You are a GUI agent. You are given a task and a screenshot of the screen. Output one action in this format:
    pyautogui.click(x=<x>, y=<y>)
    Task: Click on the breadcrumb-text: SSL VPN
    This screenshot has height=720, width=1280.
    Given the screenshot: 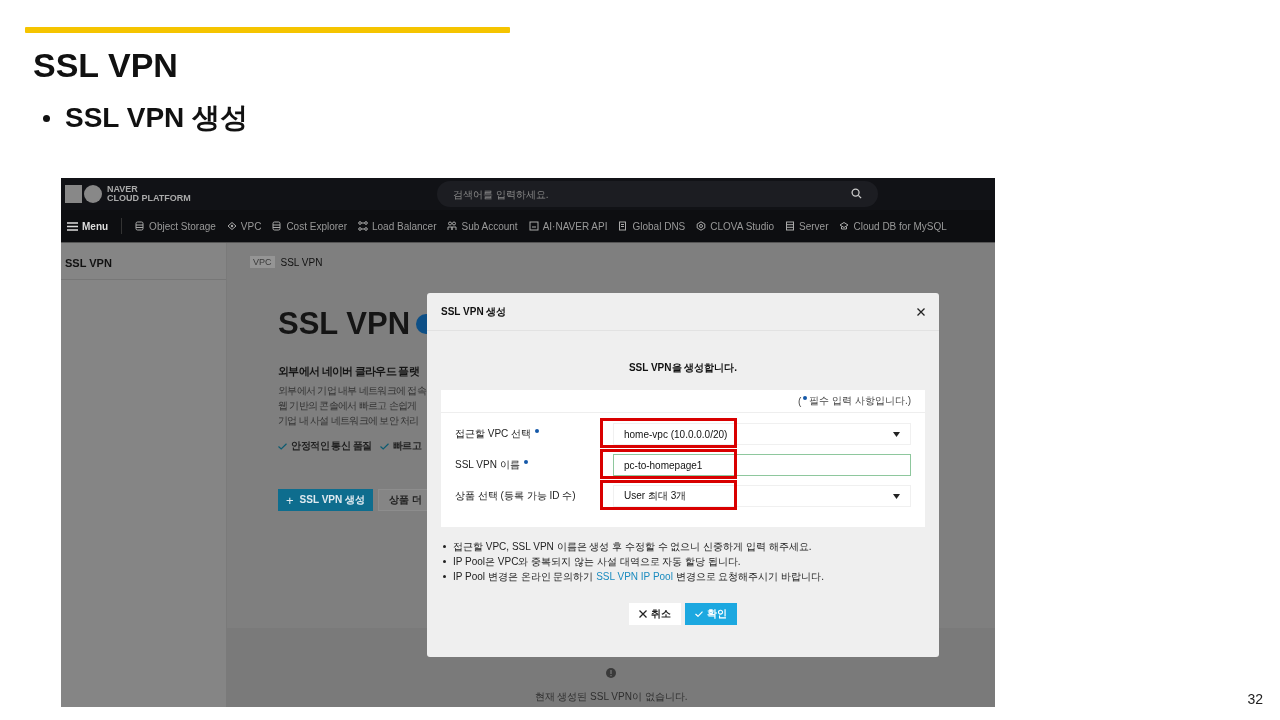 What is the action you would take?
    pyautogui.click(x=301, y=262)
    